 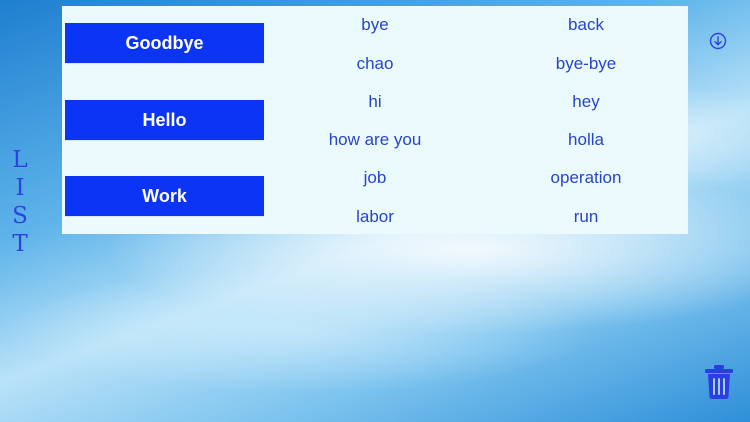 What do you see at coordinates (719, 382) in the screenshot?
I see `trash-icon` at bounding box center [719, 382].